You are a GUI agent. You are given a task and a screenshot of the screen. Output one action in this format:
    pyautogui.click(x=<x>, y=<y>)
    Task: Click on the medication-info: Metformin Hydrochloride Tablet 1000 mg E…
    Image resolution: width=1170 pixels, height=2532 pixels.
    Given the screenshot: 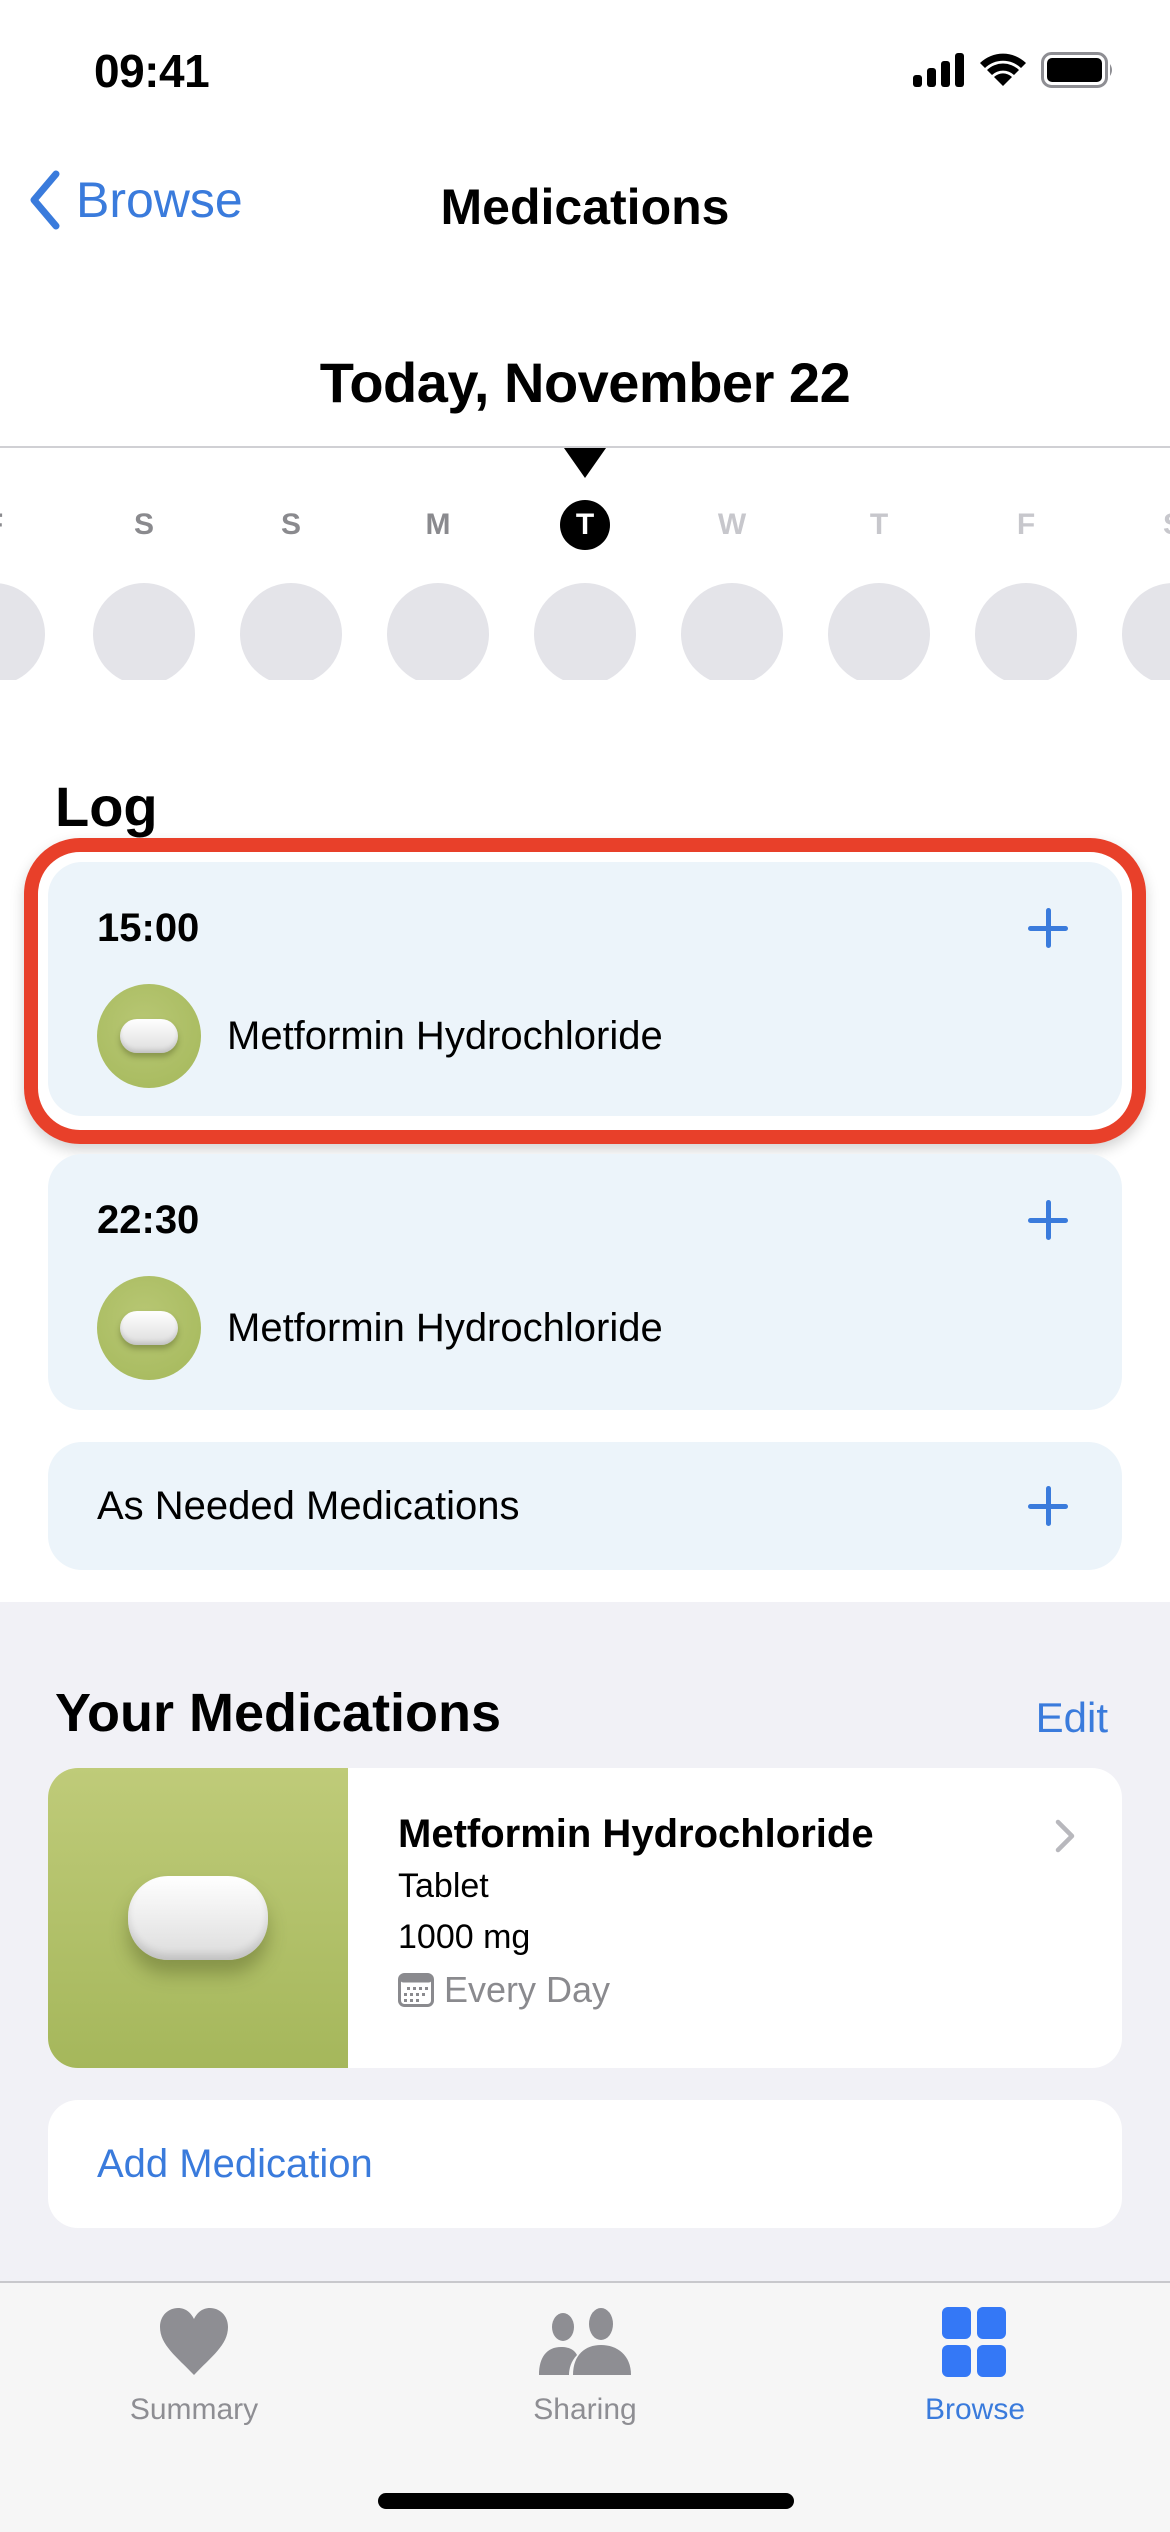 What is the action you would take?
    pyautogui.click(x=636, y=1911)
    